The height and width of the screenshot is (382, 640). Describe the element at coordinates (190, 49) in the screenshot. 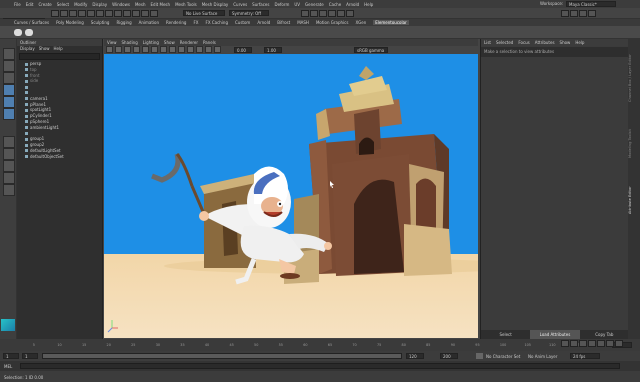

I see `lights-icon` at that location.